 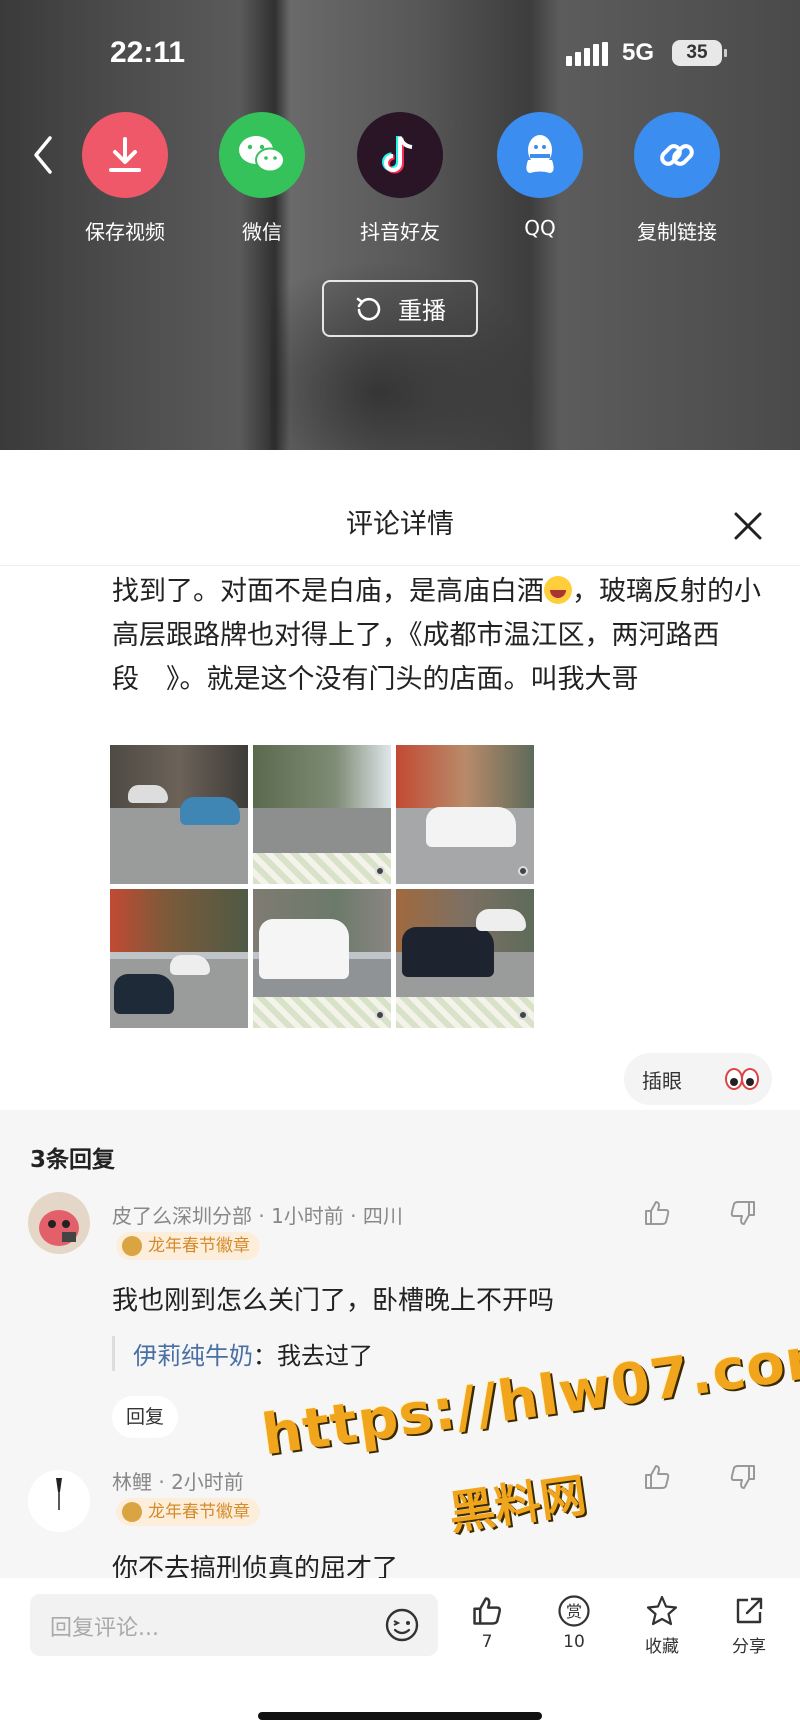 I want to click on close-icon, so click(x=748, y=526).